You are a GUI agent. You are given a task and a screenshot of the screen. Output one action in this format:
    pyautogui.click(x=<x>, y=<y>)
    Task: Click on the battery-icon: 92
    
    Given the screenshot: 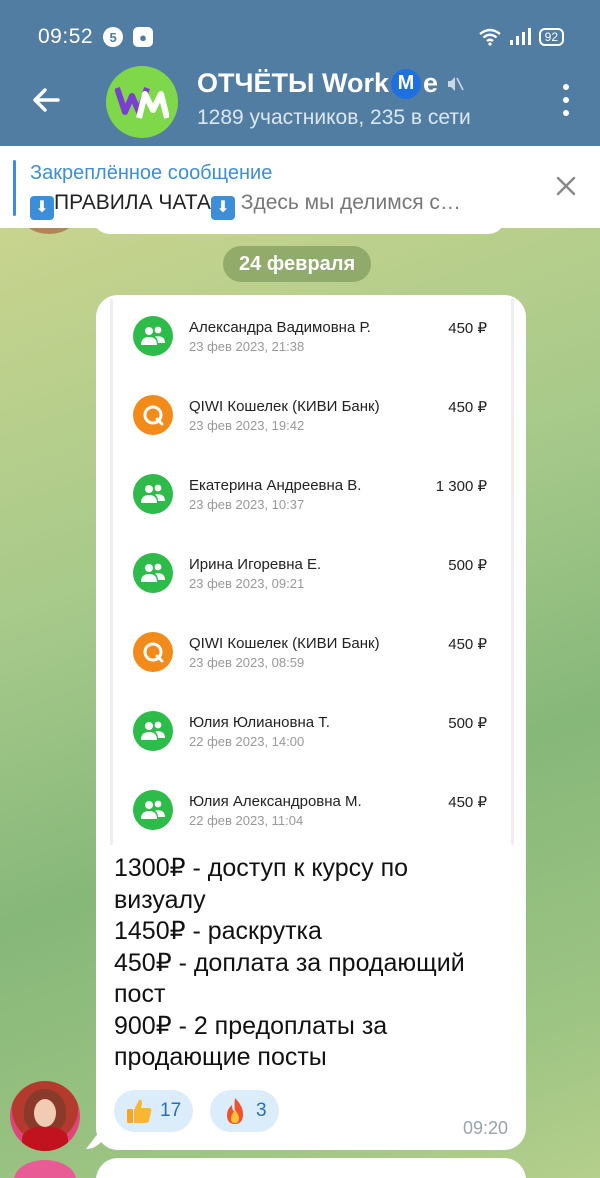 What is the action you would take?
    pyautogui.click(x=551, y=37)
    